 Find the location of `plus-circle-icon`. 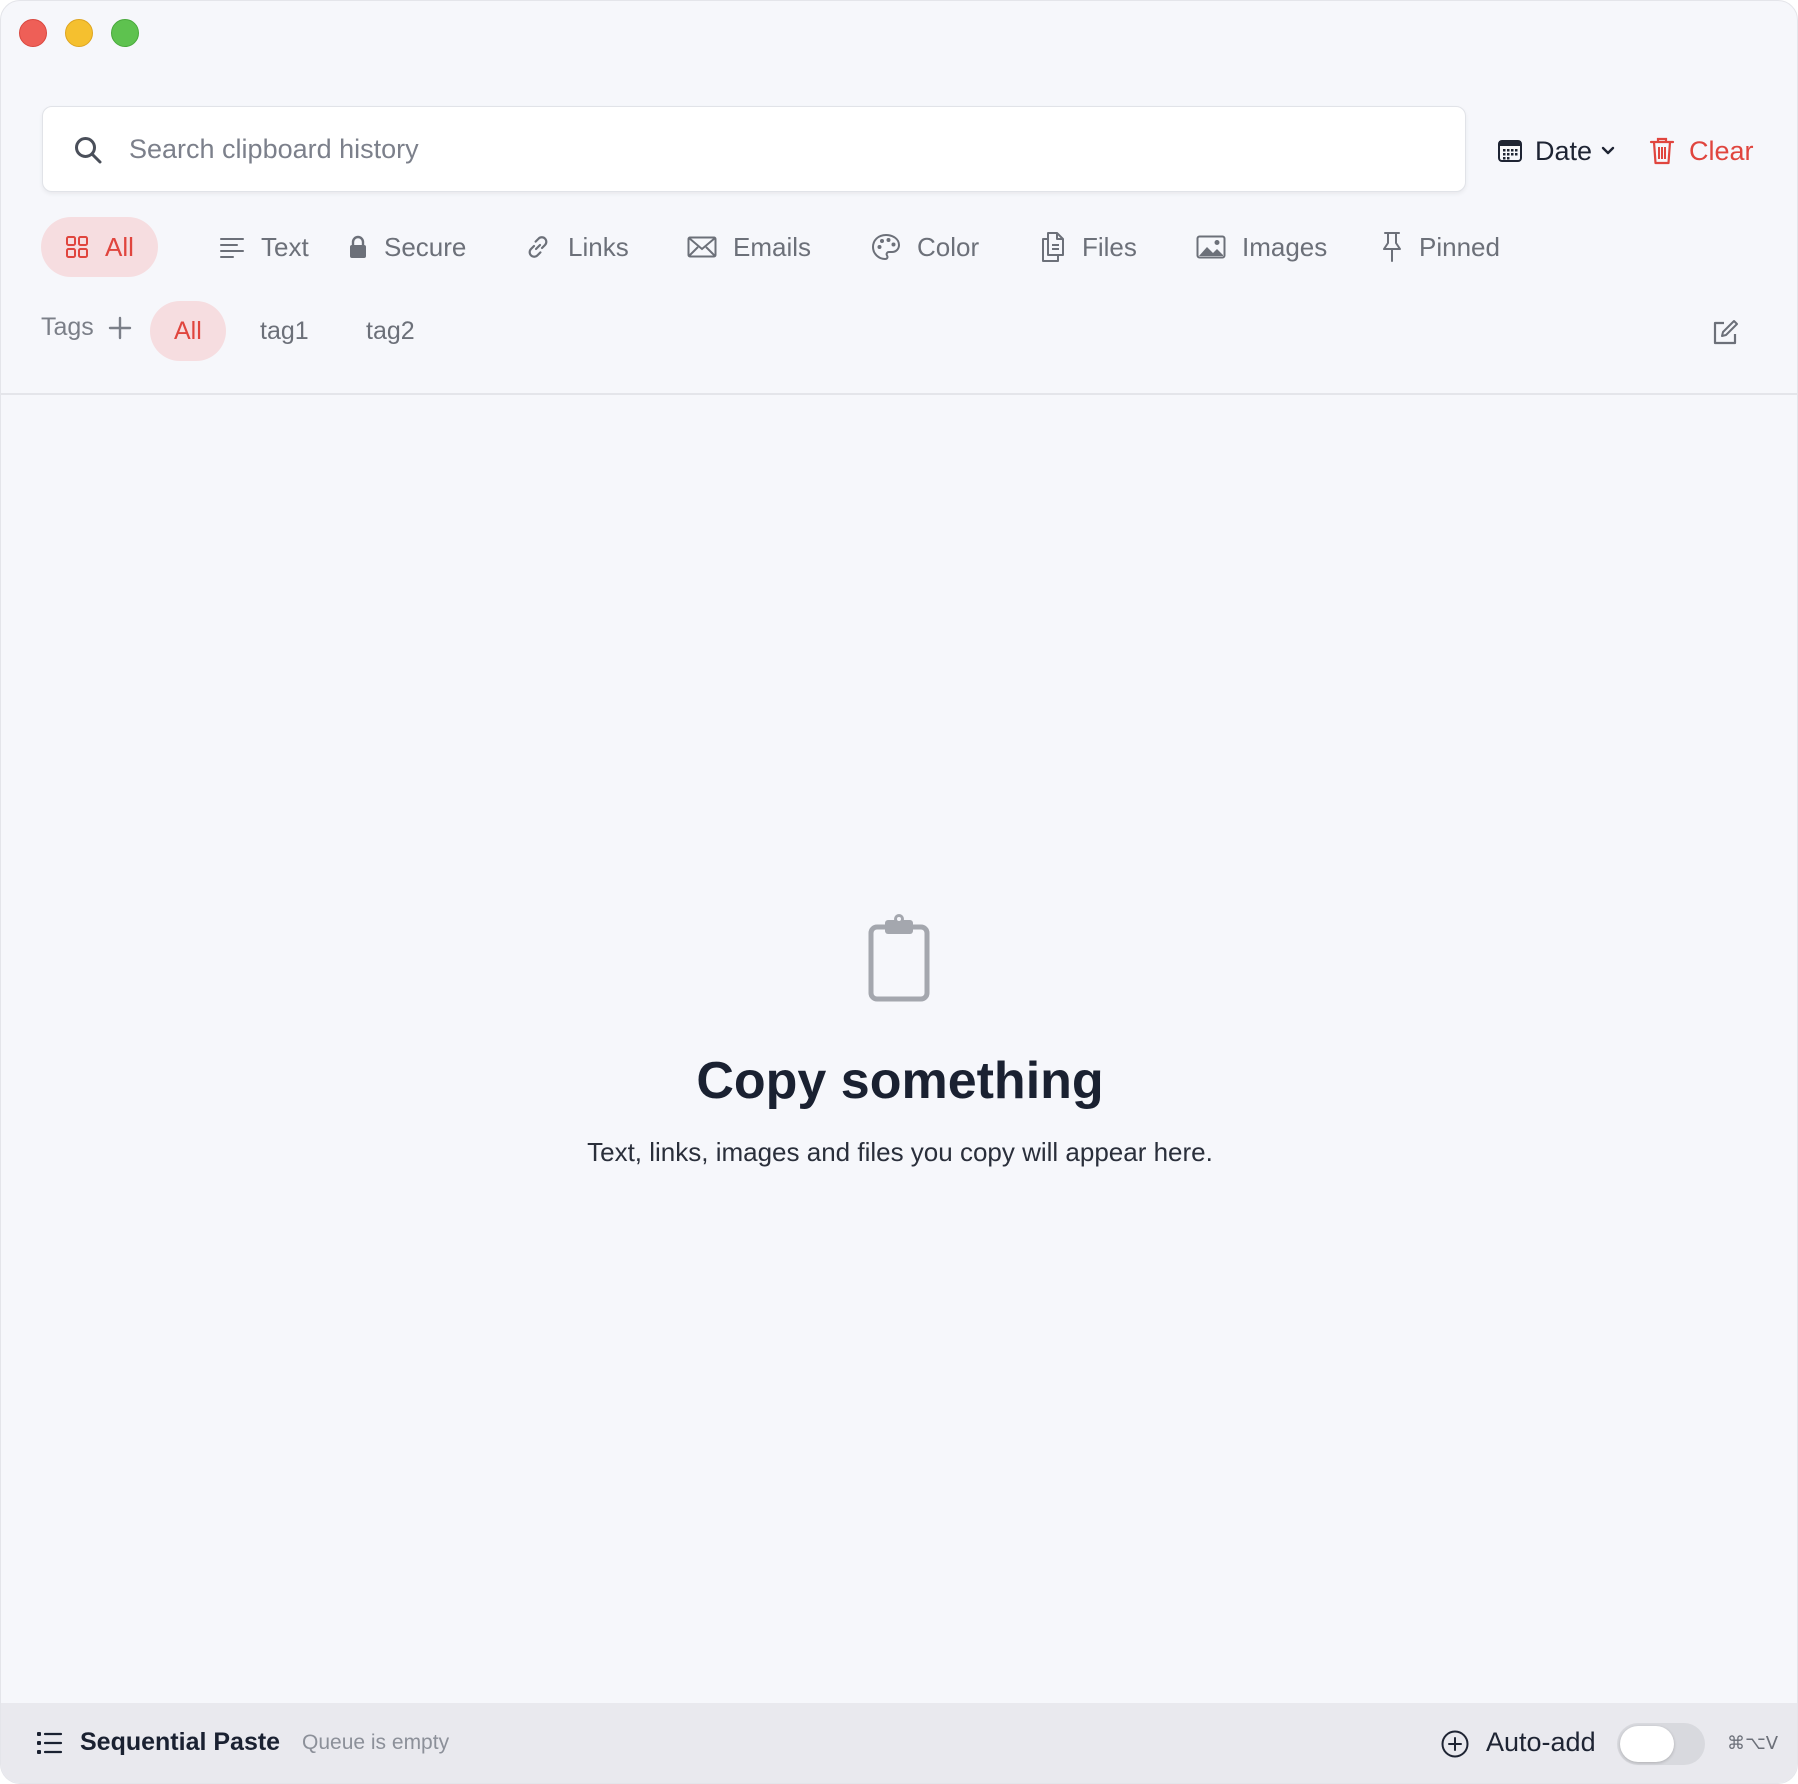

plus-circle-icon is located at coordinates (1455, 1744).